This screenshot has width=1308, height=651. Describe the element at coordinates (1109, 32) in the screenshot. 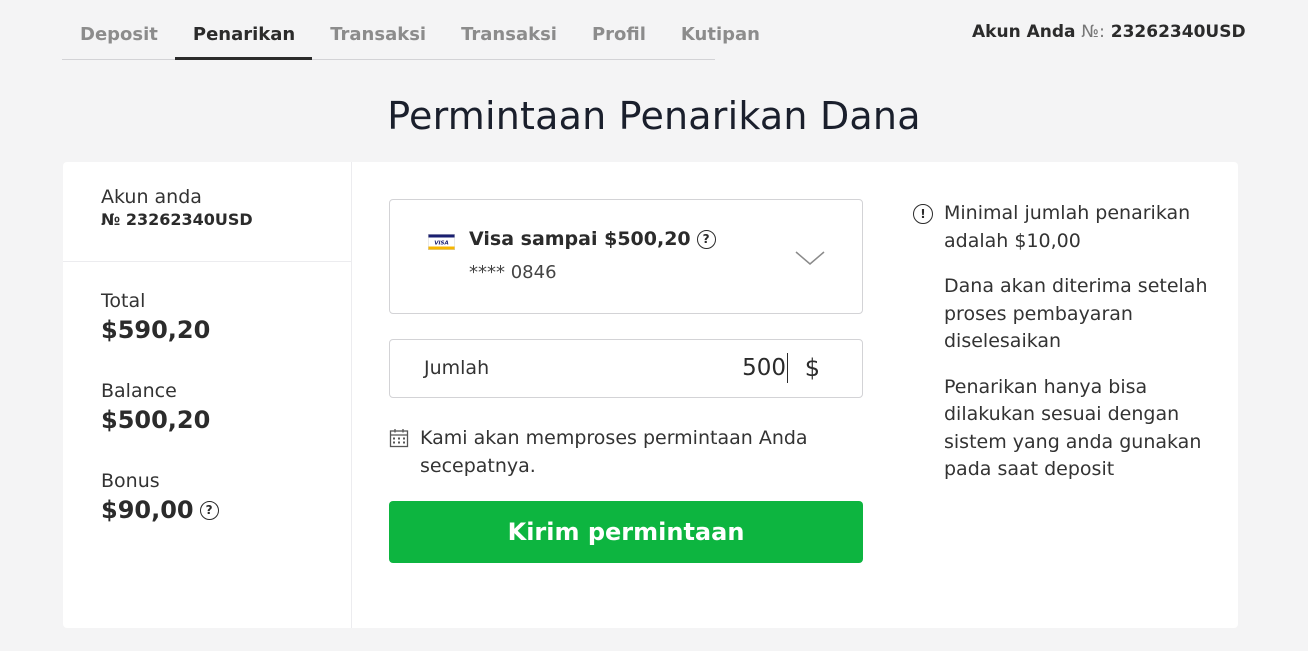

I see `account-number-header: Akun Anda №: 23262340USD` at that location.